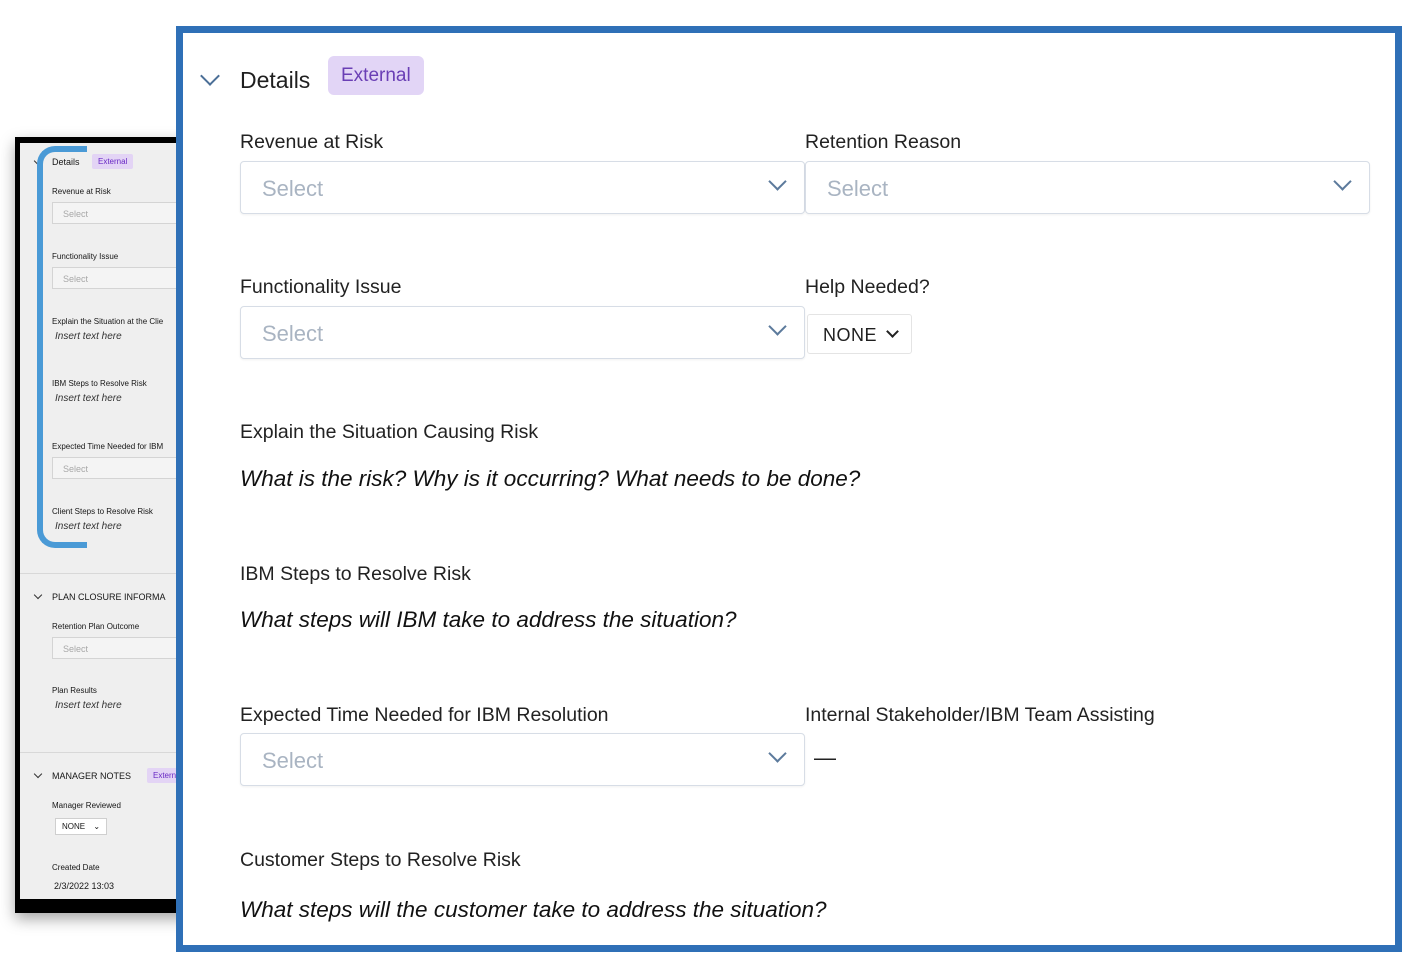 Image resolution: width=1424 pixels, height=966 pixels. I want to click on thumb-plan-results-label: Plan Results, so click(74, 690).